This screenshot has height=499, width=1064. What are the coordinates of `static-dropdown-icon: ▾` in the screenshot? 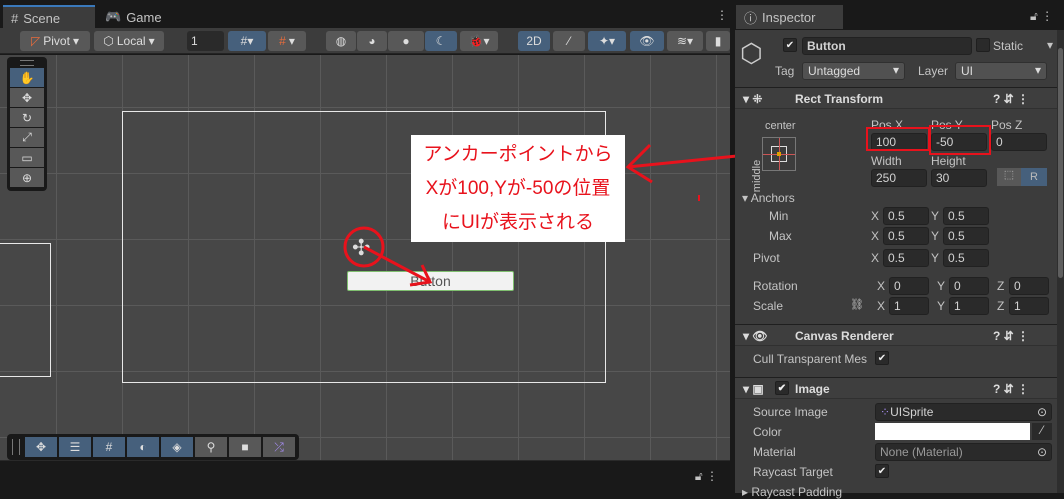 It's located at (1050, 45).